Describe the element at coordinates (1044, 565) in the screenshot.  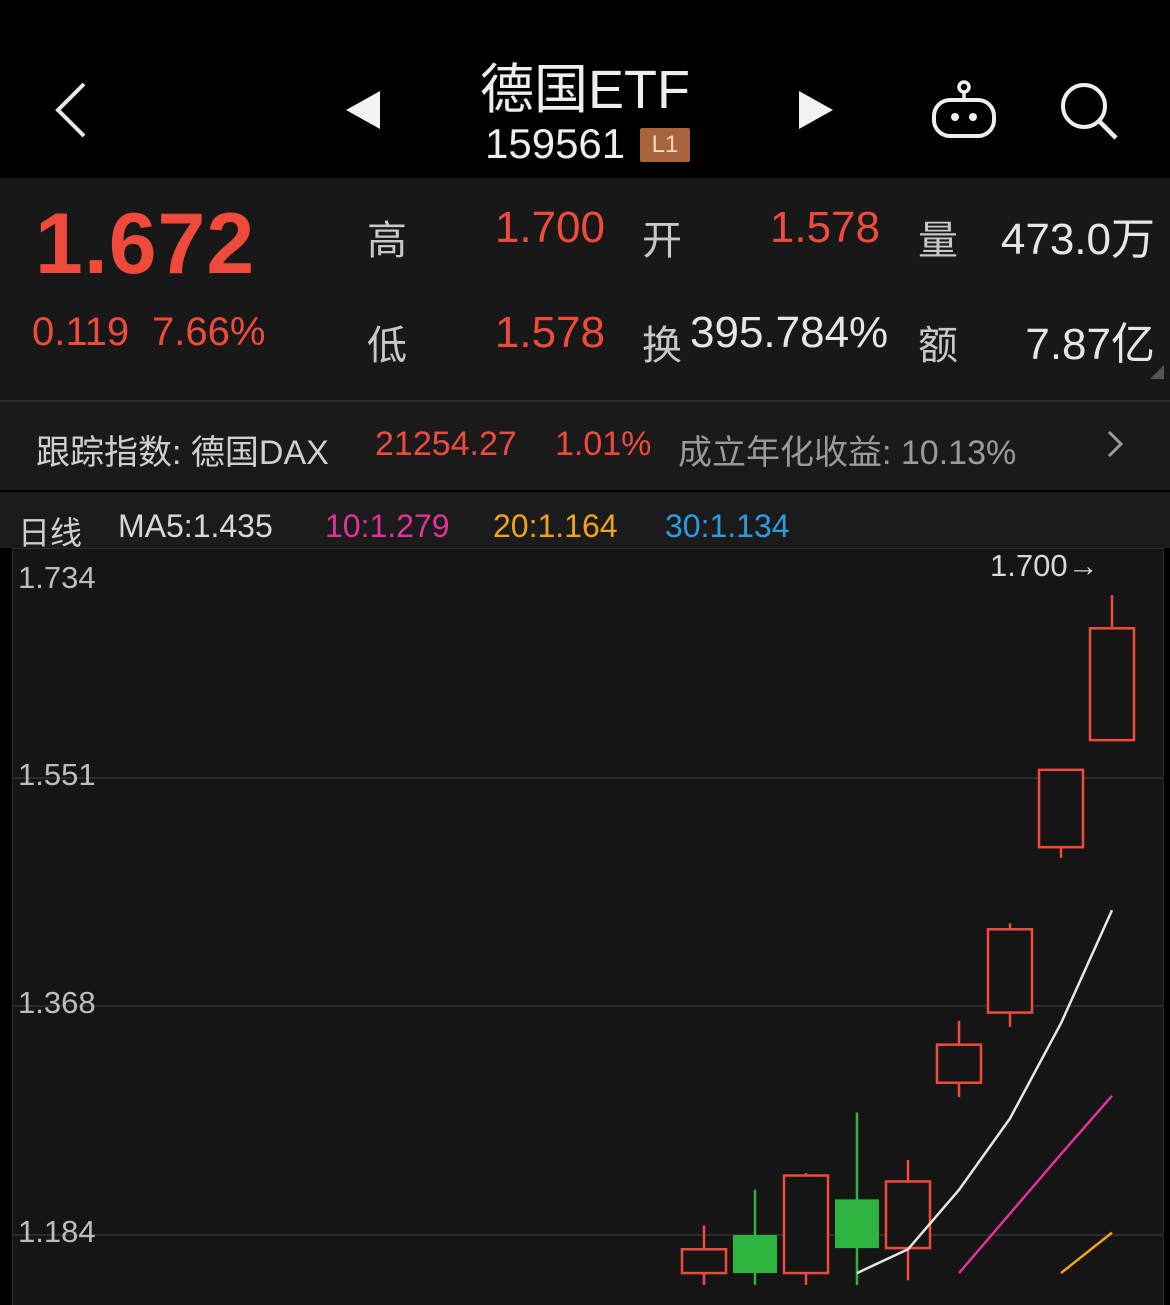
I see `max-price-marker: 1.700→` at that location.